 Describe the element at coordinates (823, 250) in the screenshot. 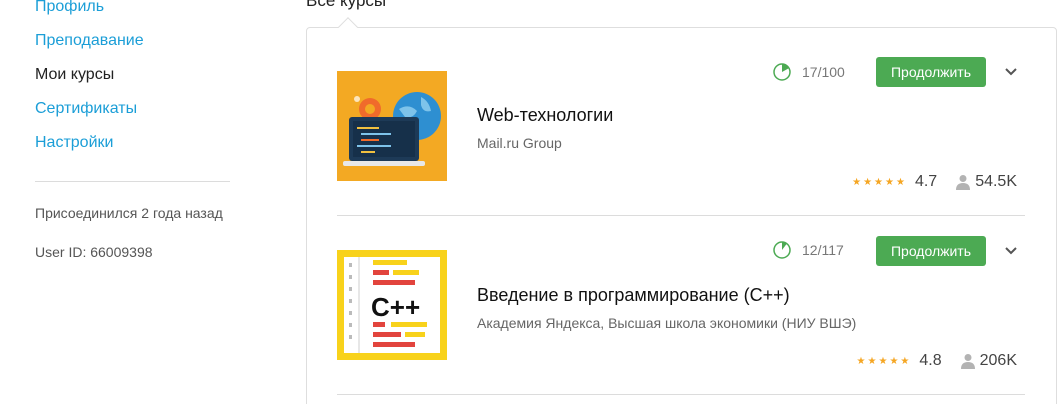

I see `progress-text: 12/117` at that location.